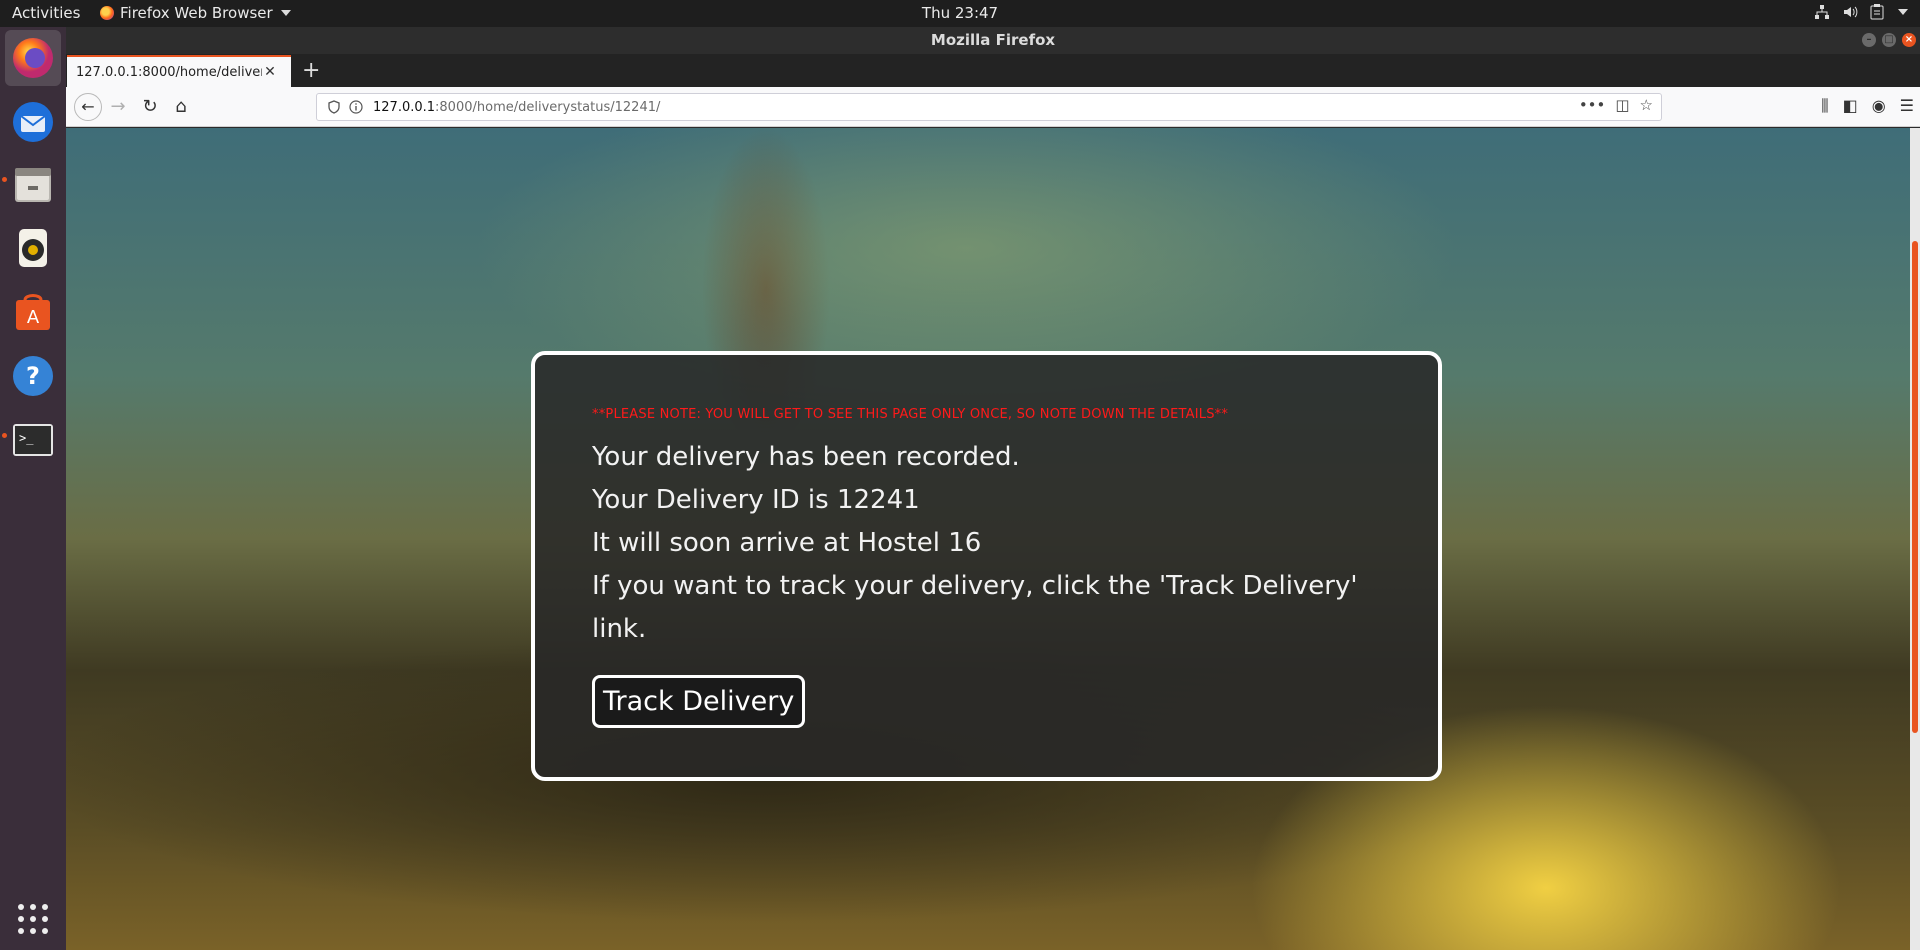 This screenshot has height=950, width=1920. What do you see at coordinates (1646, 105) in the screenshot?
I see `bookmark-star-icon: ☆` at bounding box center [1646, 105].